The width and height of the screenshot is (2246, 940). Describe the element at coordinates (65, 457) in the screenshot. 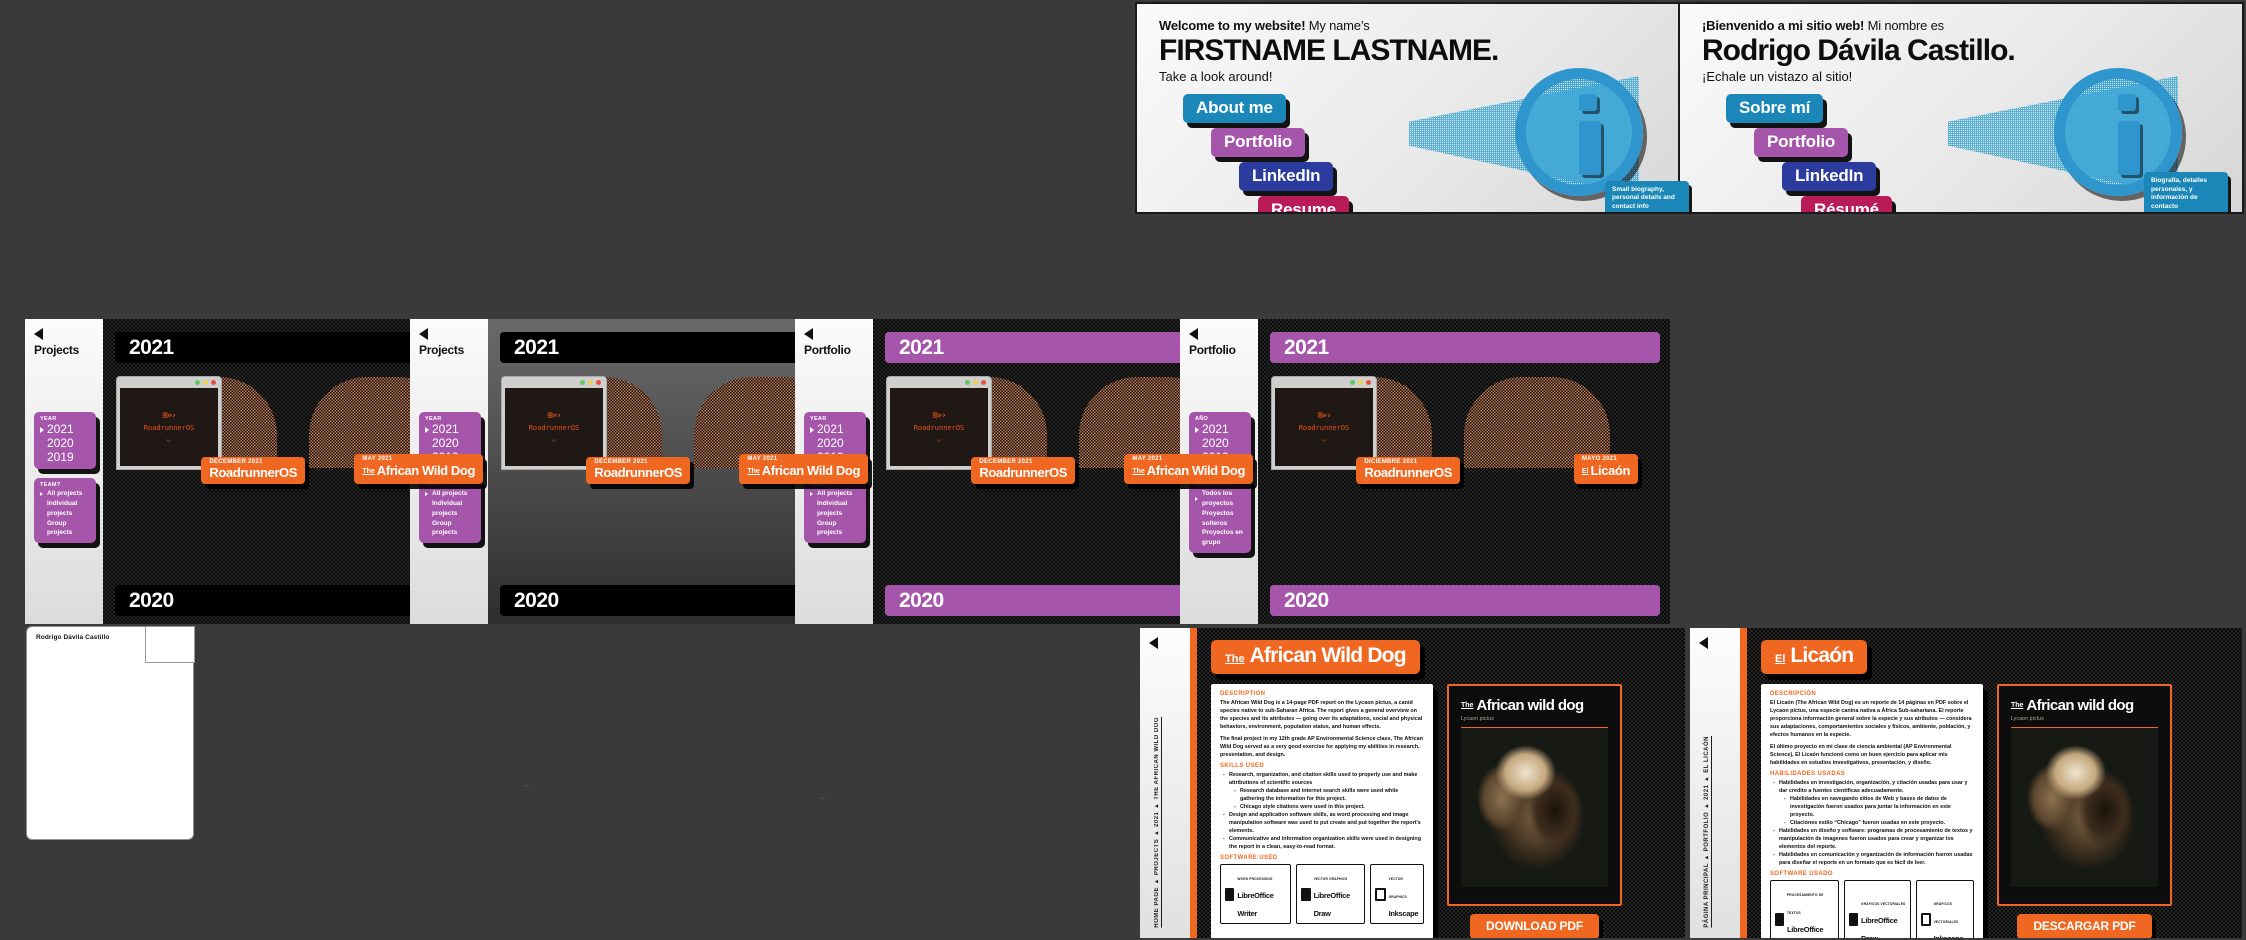

I see `filter-option-year-2019: 2019` at that location.